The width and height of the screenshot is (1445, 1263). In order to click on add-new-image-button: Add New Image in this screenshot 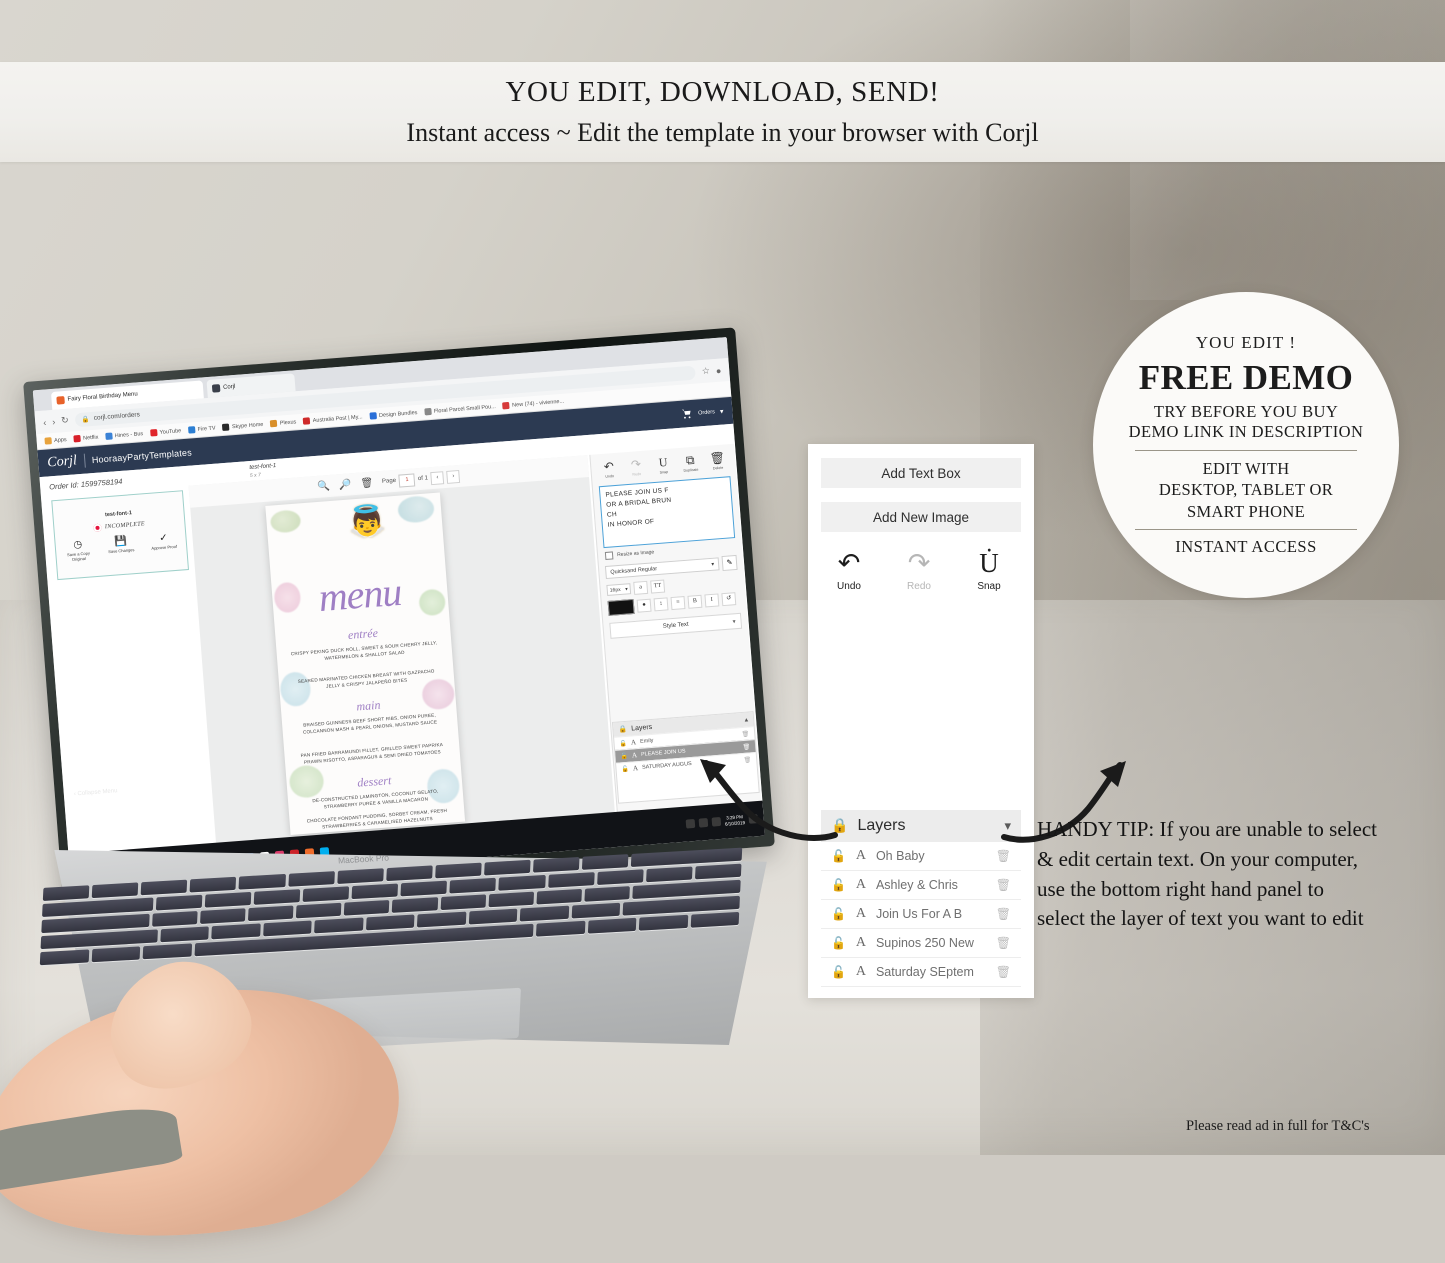, I will do `click(921, 517)`.